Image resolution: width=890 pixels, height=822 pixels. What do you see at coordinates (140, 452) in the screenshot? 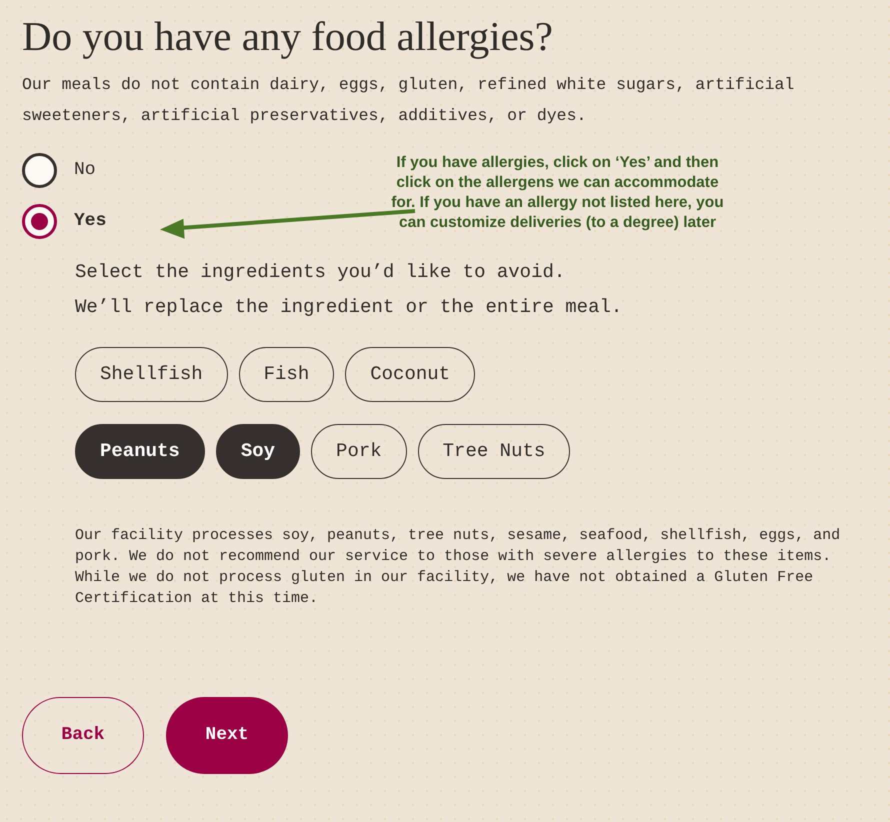
I see `allergen-chip: Peanuts` at bounding box center [140, 452].